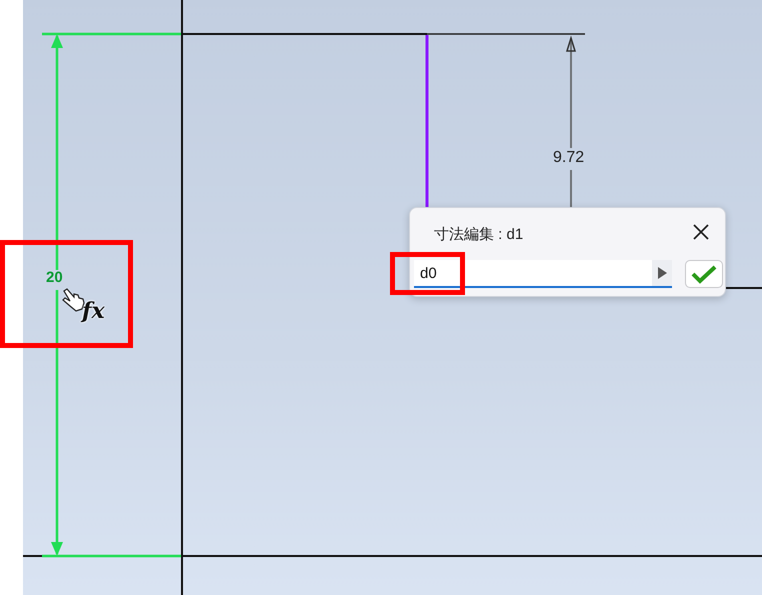 This screenshot has height=595, width=762. I want to click on accept-button, so click(704, 274).